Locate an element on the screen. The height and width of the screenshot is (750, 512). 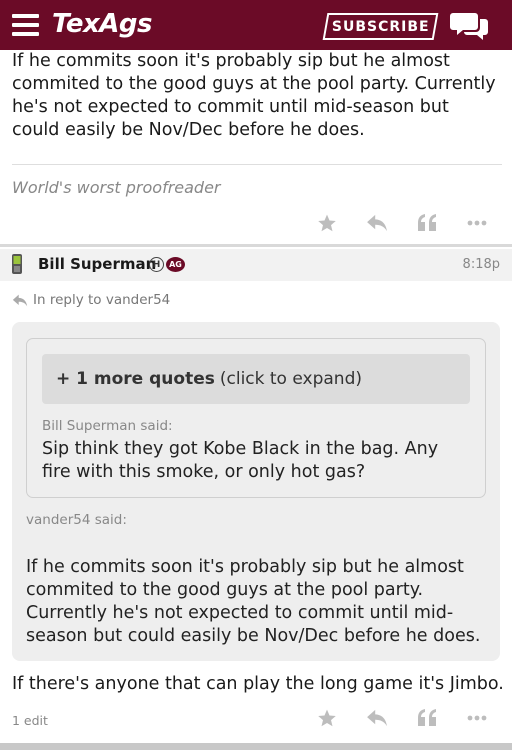
badge-h: H is located at coordinates (156, 264).